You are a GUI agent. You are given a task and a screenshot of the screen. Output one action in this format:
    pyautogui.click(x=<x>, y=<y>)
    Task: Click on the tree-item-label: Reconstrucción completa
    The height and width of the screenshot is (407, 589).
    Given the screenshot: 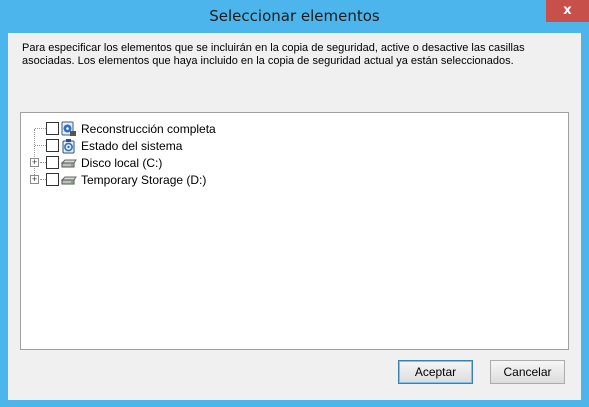 What is the action you would take?
    pyautogui.click(x=148, y=129)
    